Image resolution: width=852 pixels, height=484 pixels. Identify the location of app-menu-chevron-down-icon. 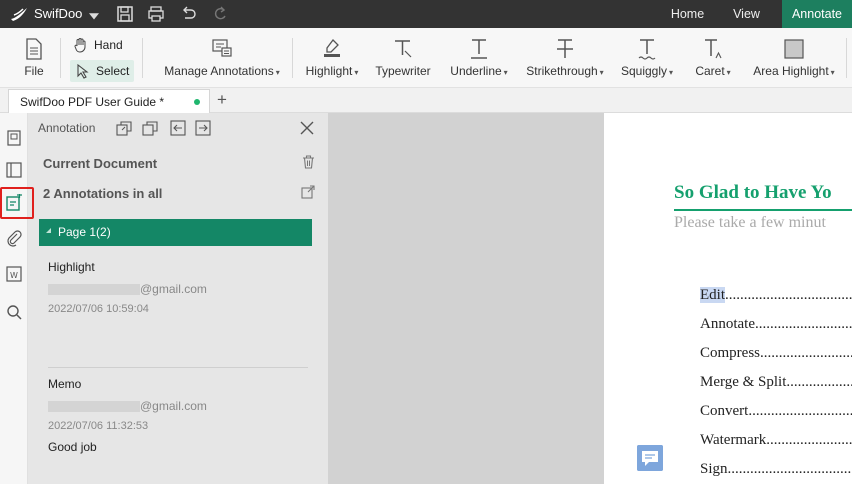
(94, 17).